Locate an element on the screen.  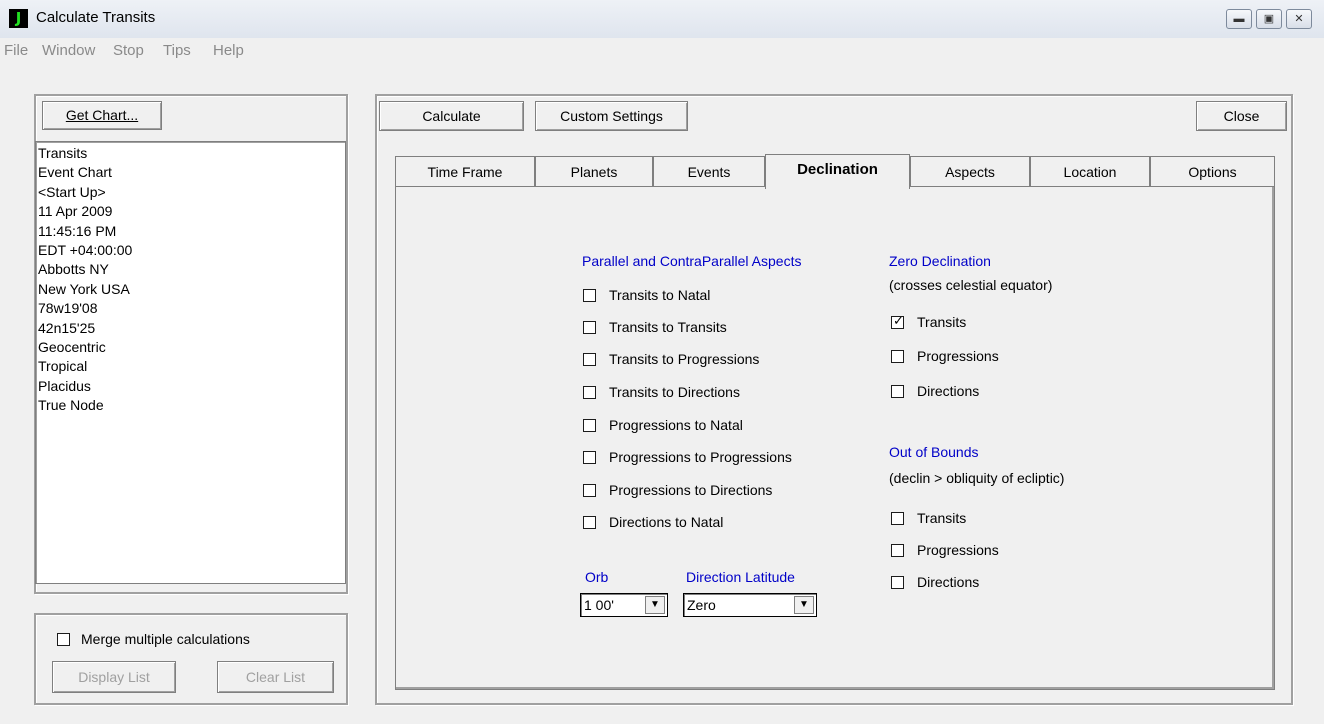
app-logo-icon: J is located at coordinates (18, 18).